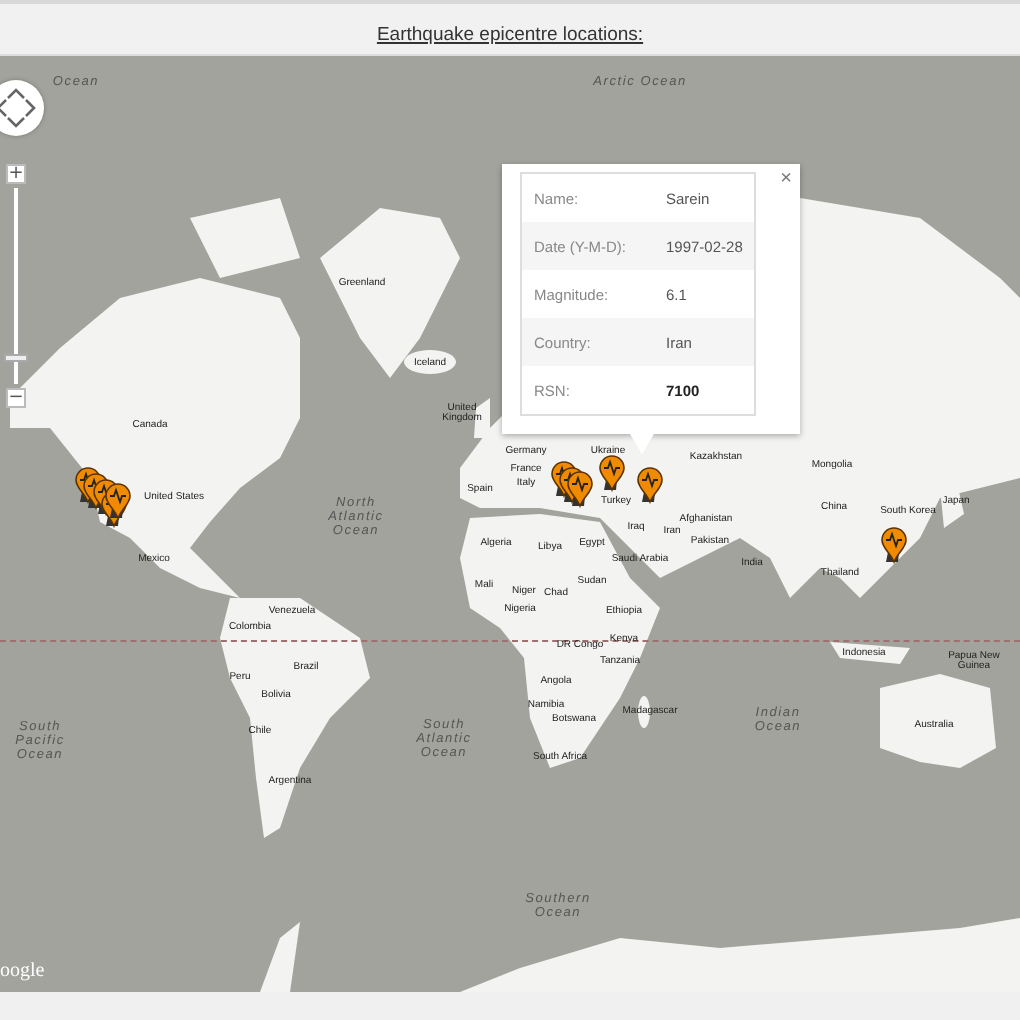  I want to click on zoom-slider-handle, so click(16, 358).